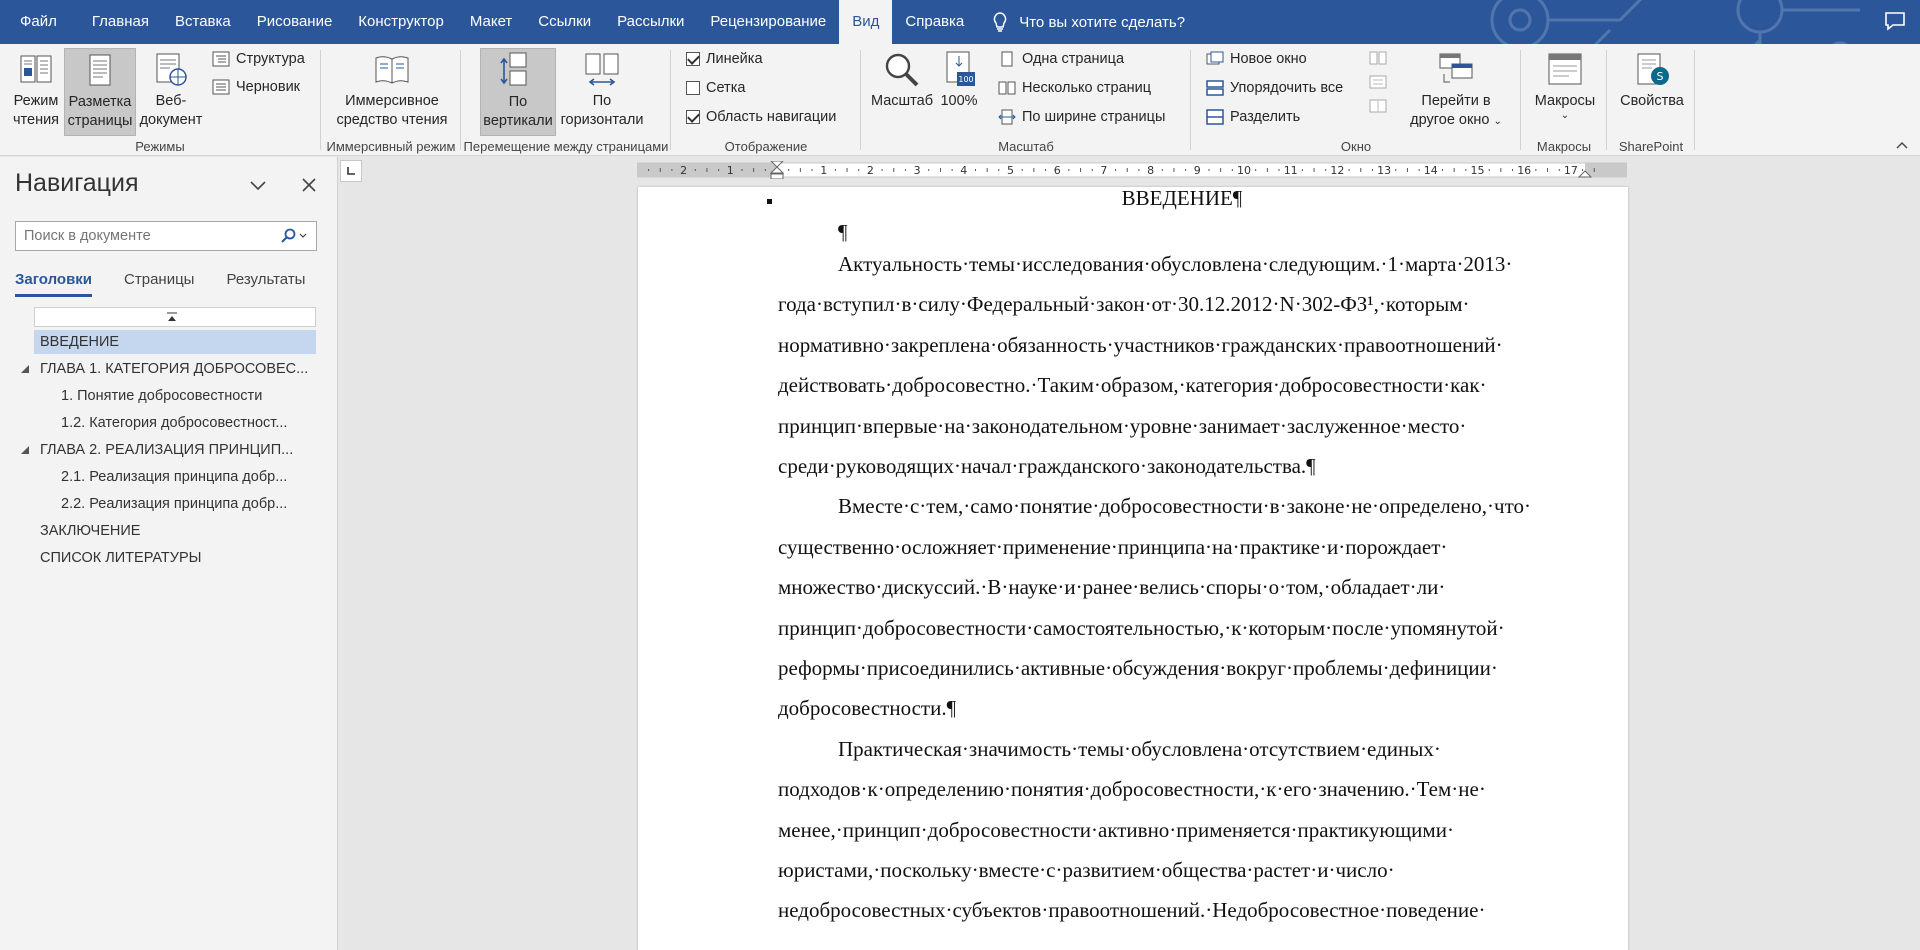 Image resolution: width=1920 pixels, height=950 pixels. What do you see at coordinates (175, 531) in the screenshot?
I see `heading-item: ЗАКЛЮЧЕНИЕ` at bounding box center [175, 531].